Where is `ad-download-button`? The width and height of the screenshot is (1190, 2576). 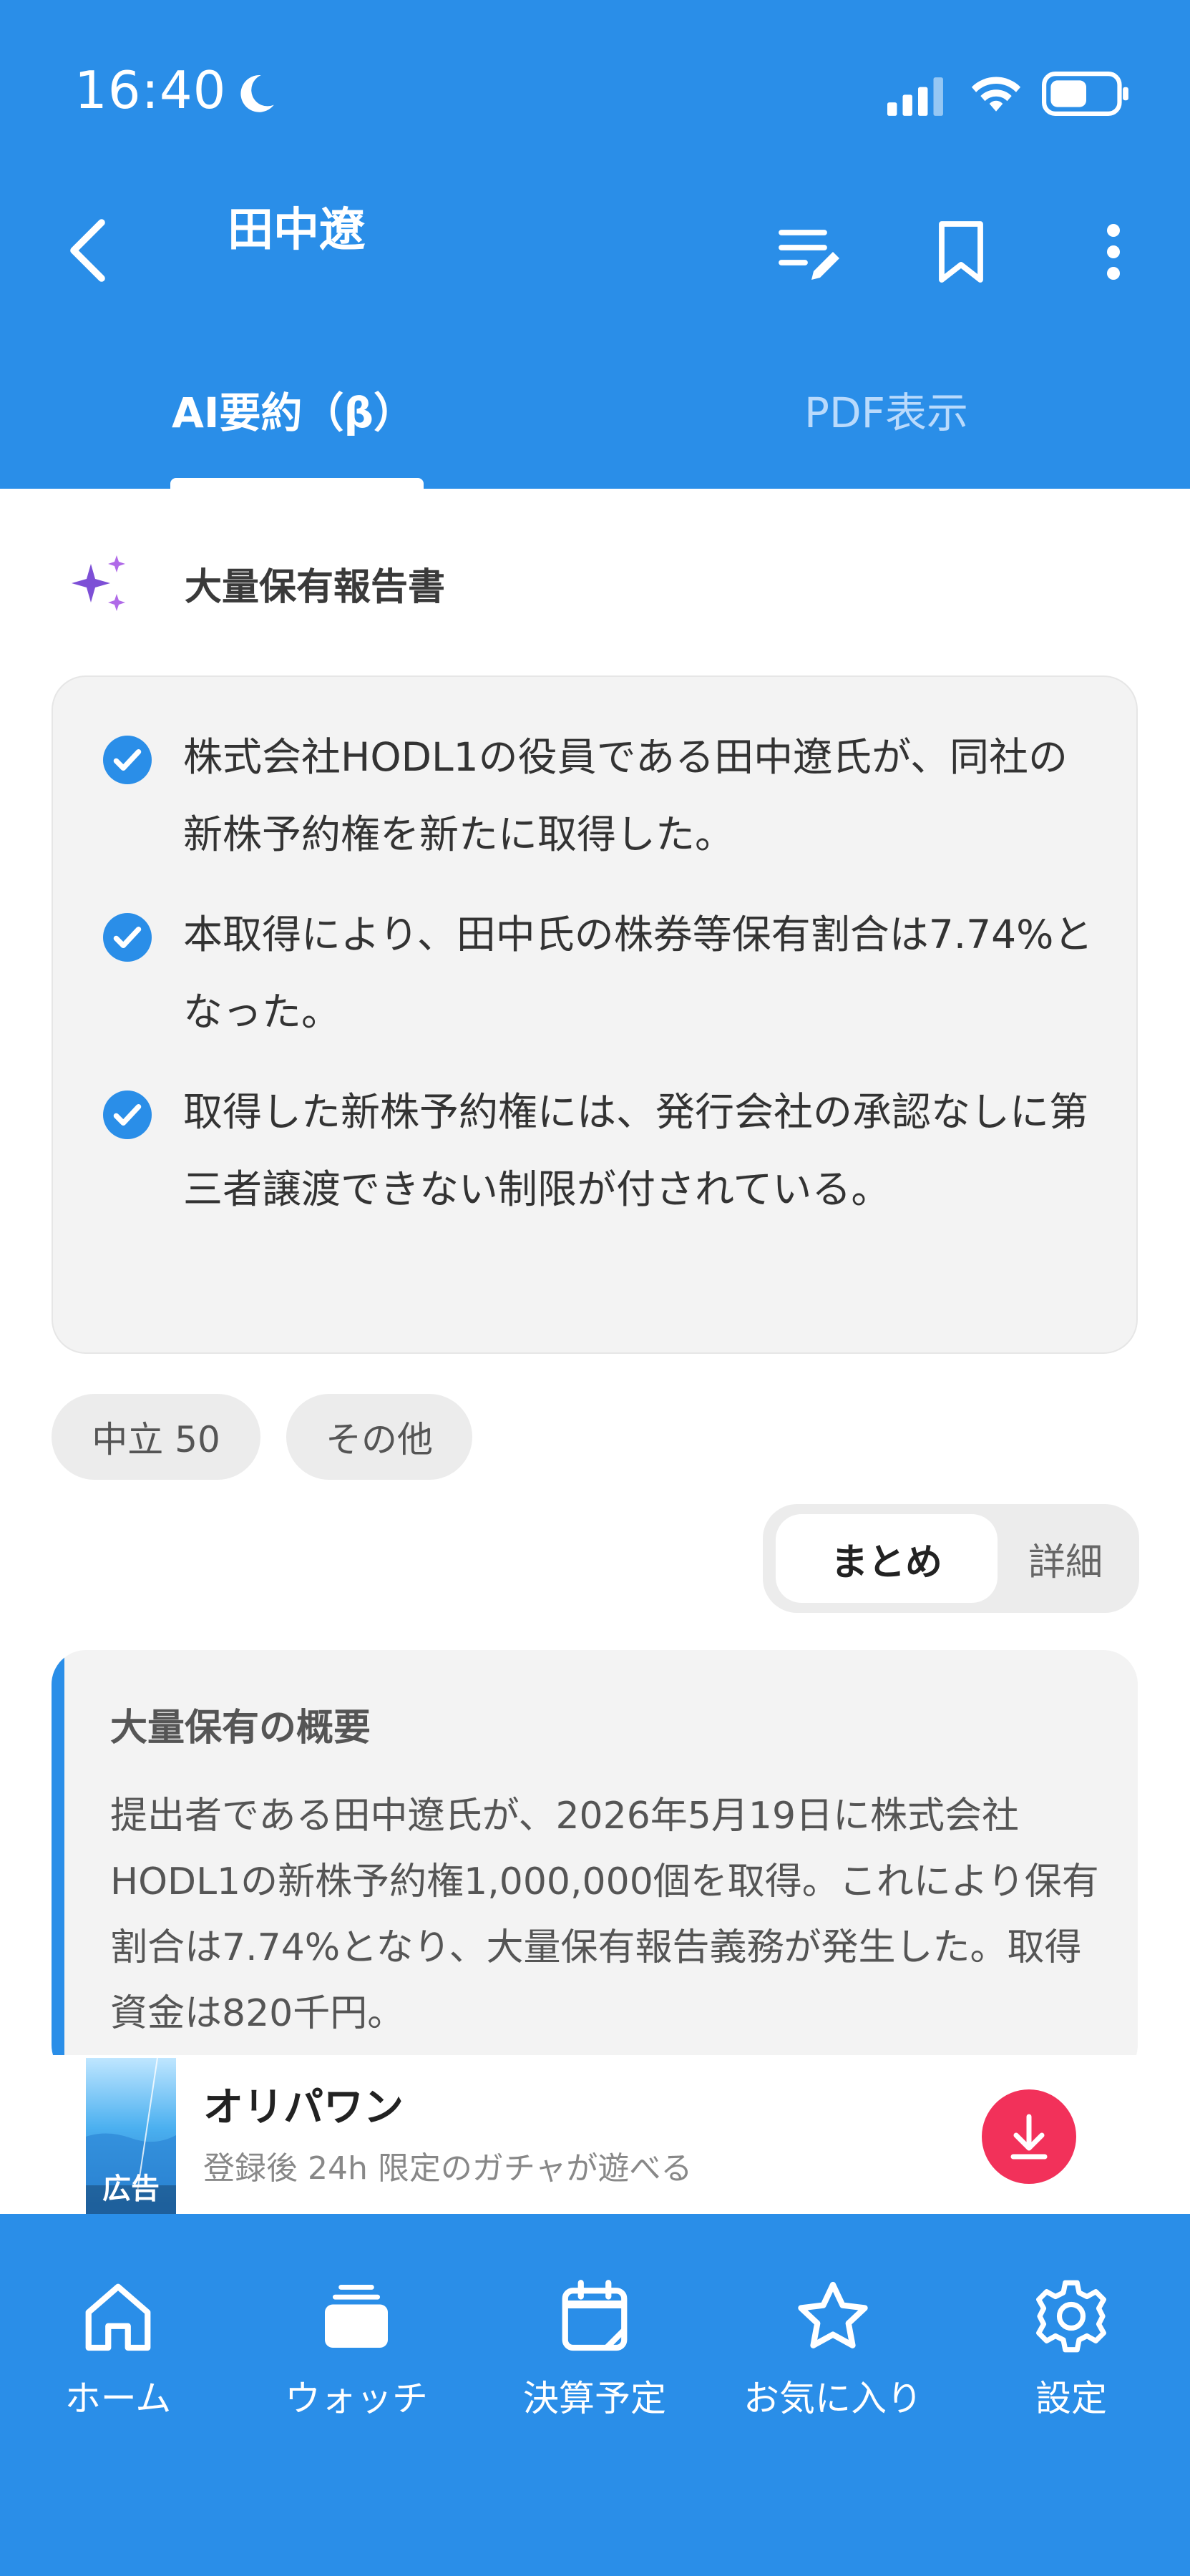
ad-download-button is located at coordinates (1029, 2136).